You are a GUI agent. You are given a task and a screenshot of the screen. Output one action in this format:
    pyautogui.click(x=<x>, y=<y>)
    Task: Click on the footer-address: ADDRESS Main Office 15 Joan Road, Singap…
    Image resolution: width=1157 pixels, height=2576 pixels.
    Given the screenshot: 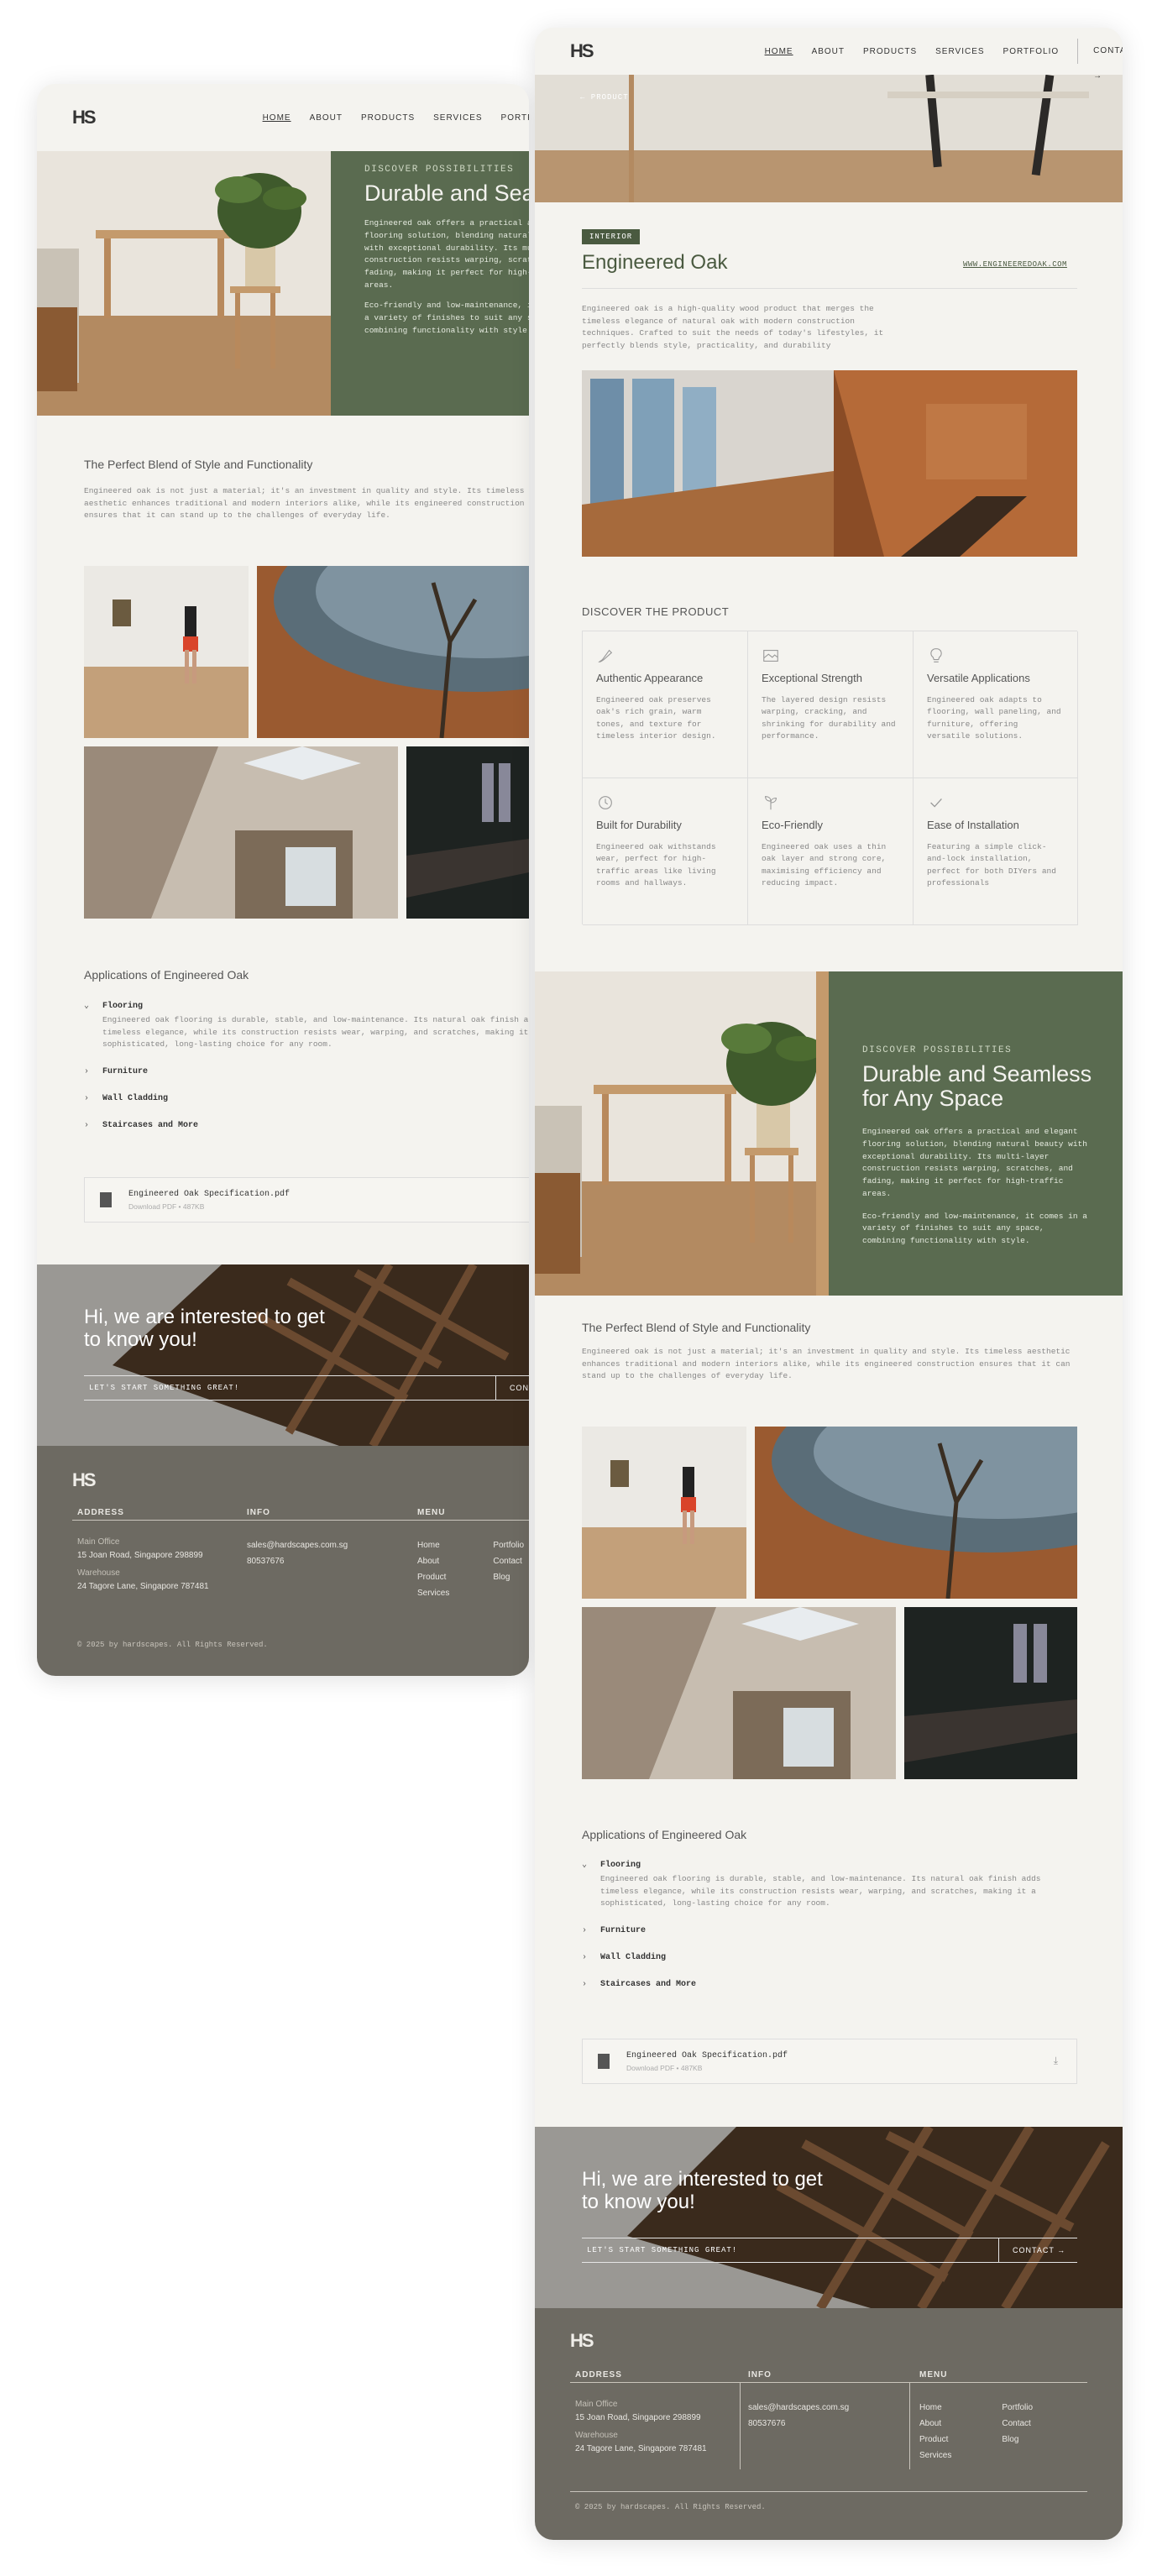 What is the action you would take?
    pyautogui.click(x=143, y=1549)
    